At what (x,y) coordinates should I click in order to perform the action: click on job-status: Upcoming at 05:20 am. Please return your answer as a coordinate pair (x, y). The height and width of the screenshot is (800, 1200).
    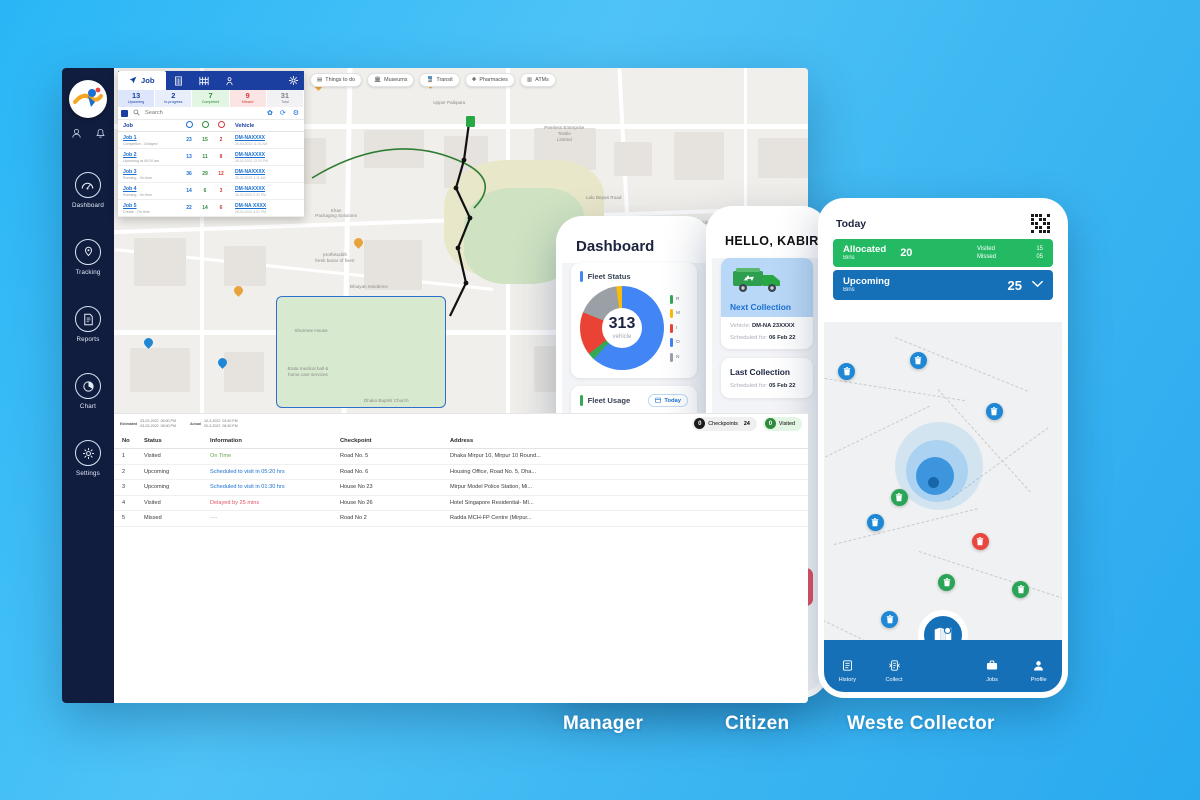
    Looking at the image, I should click on (141, 160).